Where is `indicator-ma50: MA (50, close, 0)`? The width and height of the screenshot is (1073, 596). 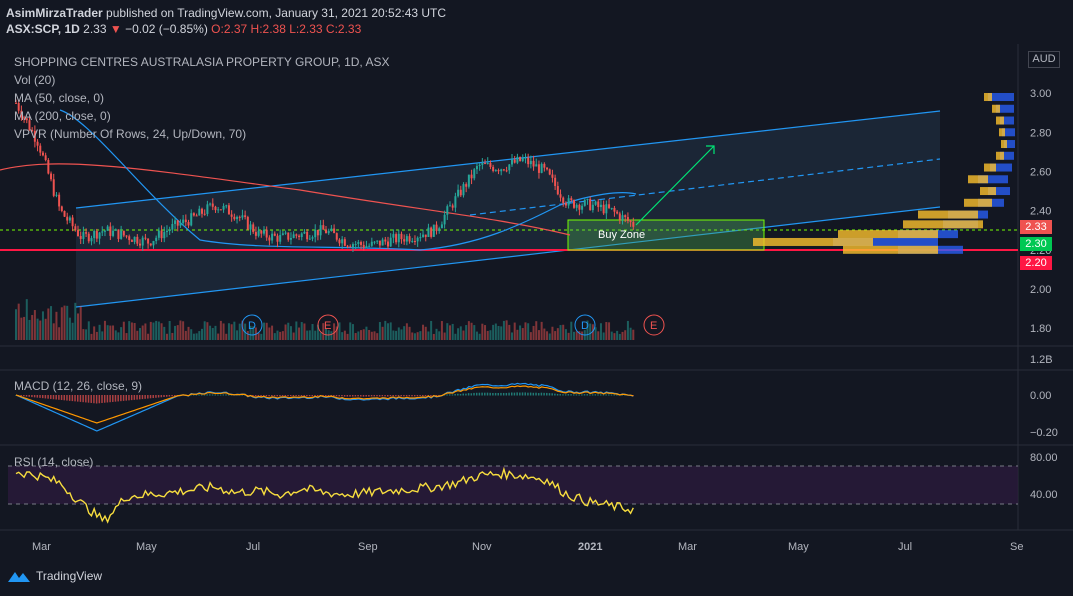 indicator-ma50: MA (50, close, 0) is located at coordinates (59, 98).